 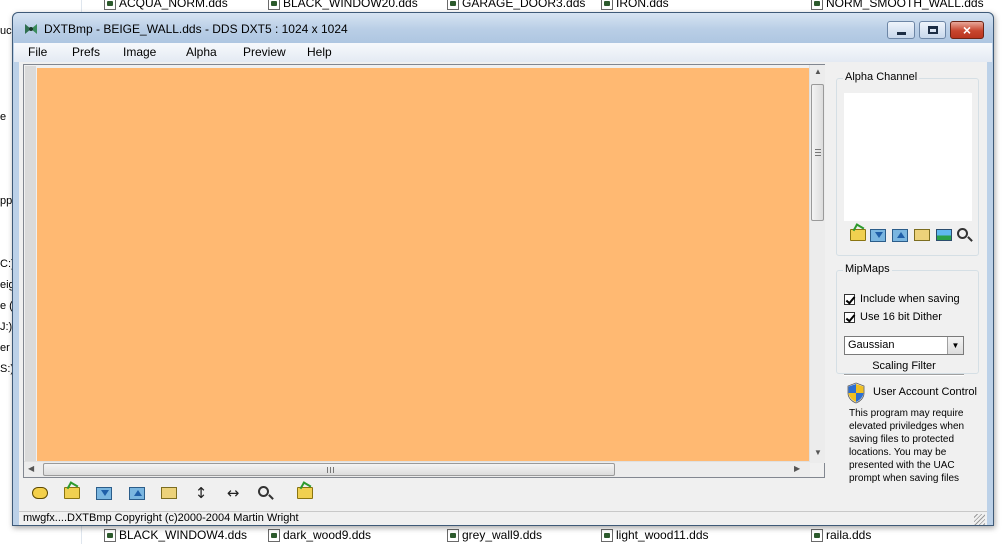 I want to click on file-name: raila.dds, so click(x=849, y=535).